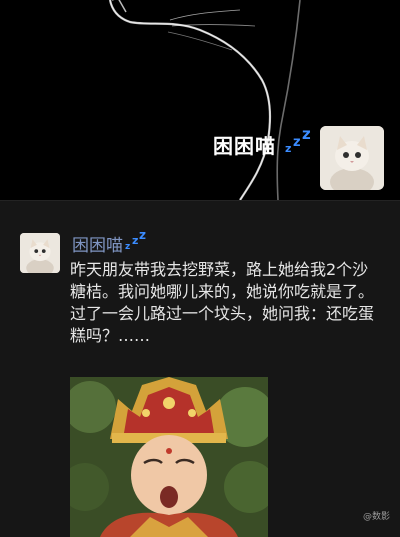  Describe the element at coordinates (376, 517) in the screenshot. I see `watermark: @数影` at that location.